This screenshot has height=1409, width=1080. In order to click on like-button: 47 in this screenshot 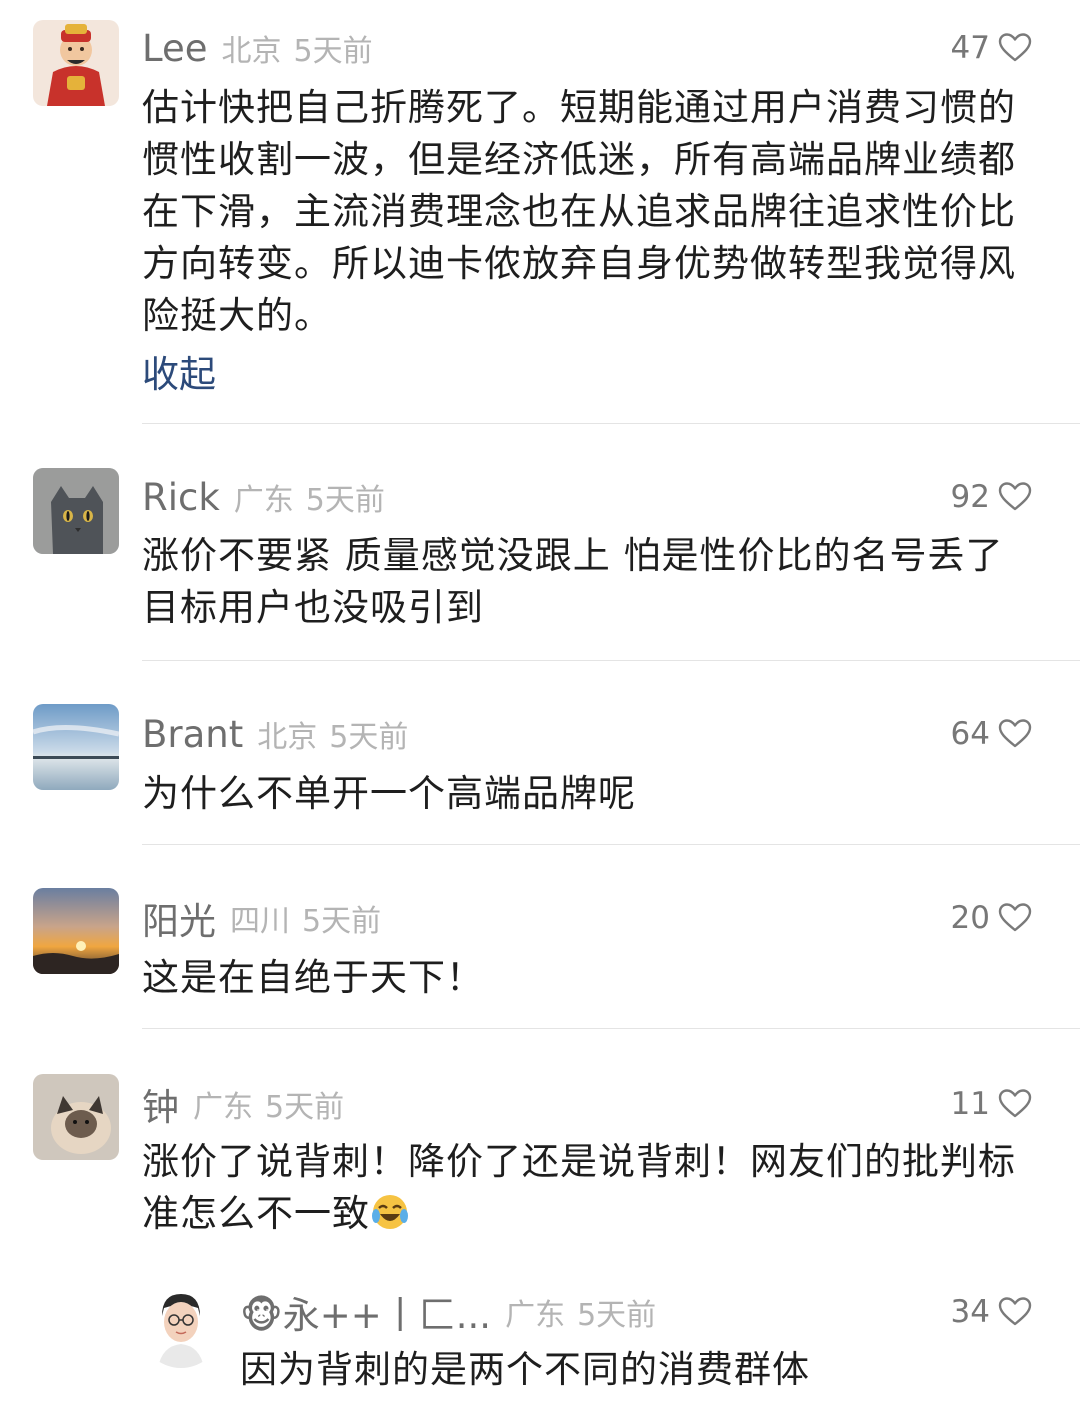, I will do `click(991, 48)`.